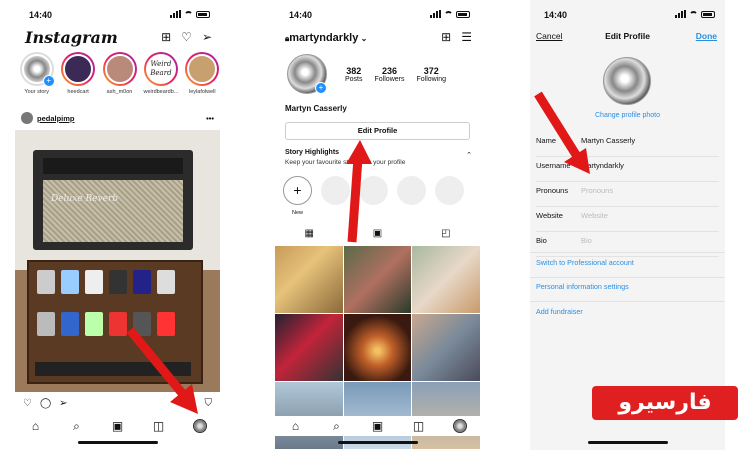  I want to click on arrow-to-edit-profile, so click(359, 191).